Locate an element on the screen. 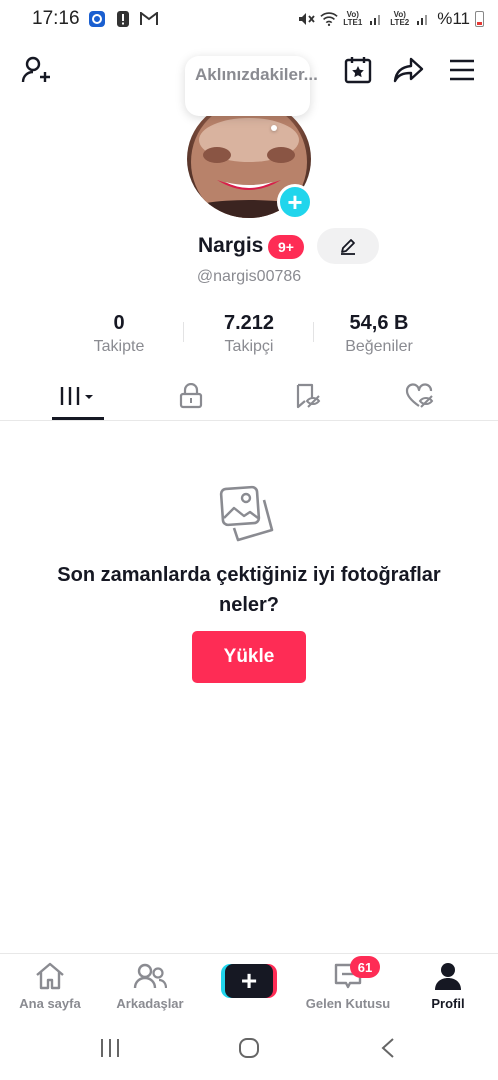 This screenshot has height=1080, width=498. status-right: Vo) LTE1 Vo) LTE2 %11 is located at coordinates (390, 19).